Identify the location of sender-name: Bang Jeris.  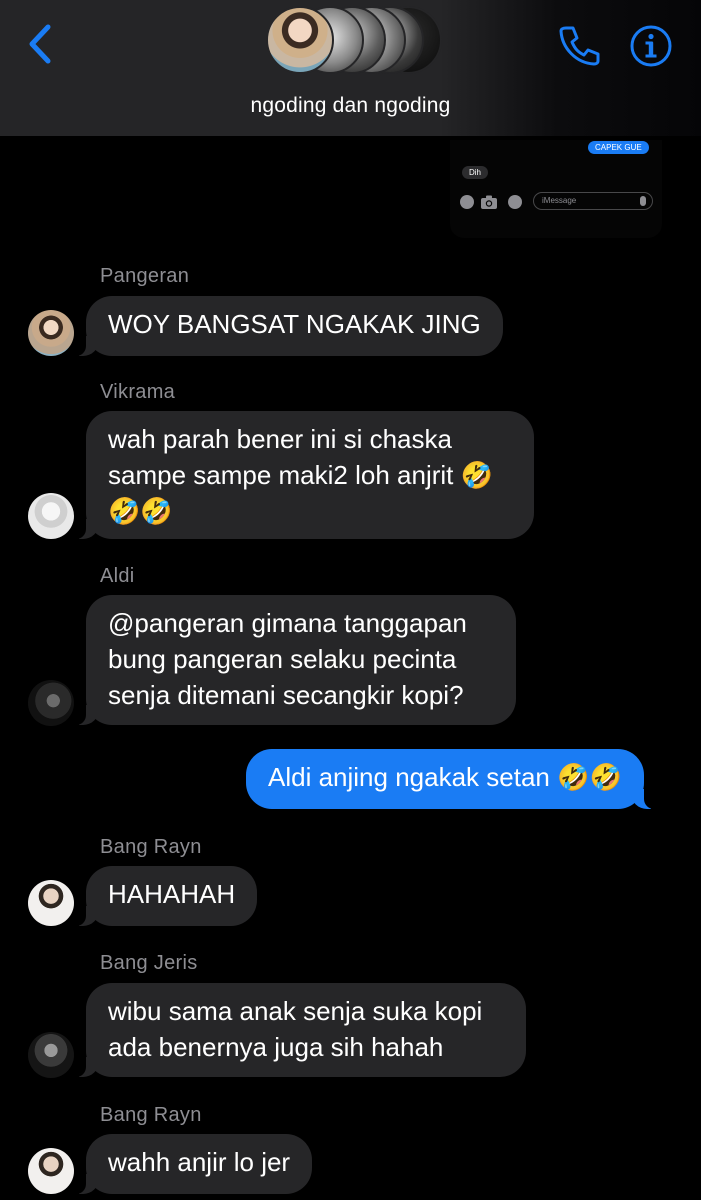
(149, 963).